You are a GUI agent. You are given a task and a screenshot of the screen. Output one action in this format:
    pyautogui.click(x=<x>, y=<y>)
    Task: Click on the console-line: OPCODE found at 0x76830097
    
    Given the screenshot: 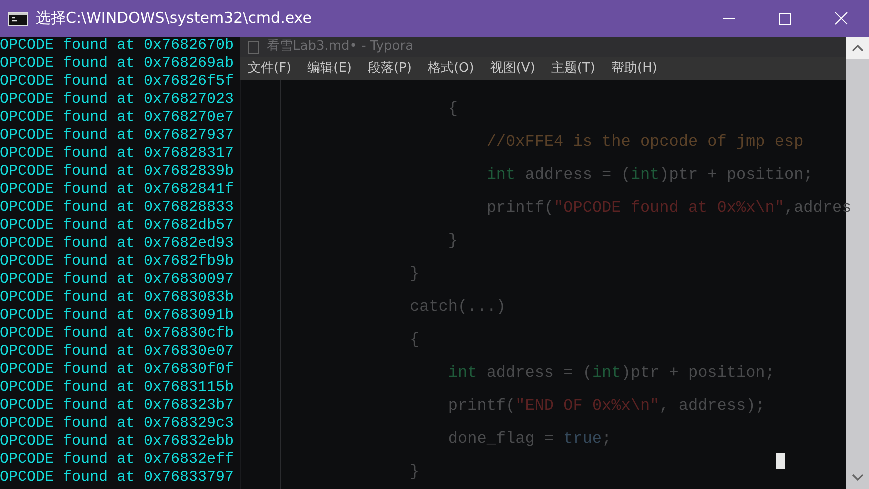 What is the action you would take?
    pyautogui.click(x=117, y=280)
    